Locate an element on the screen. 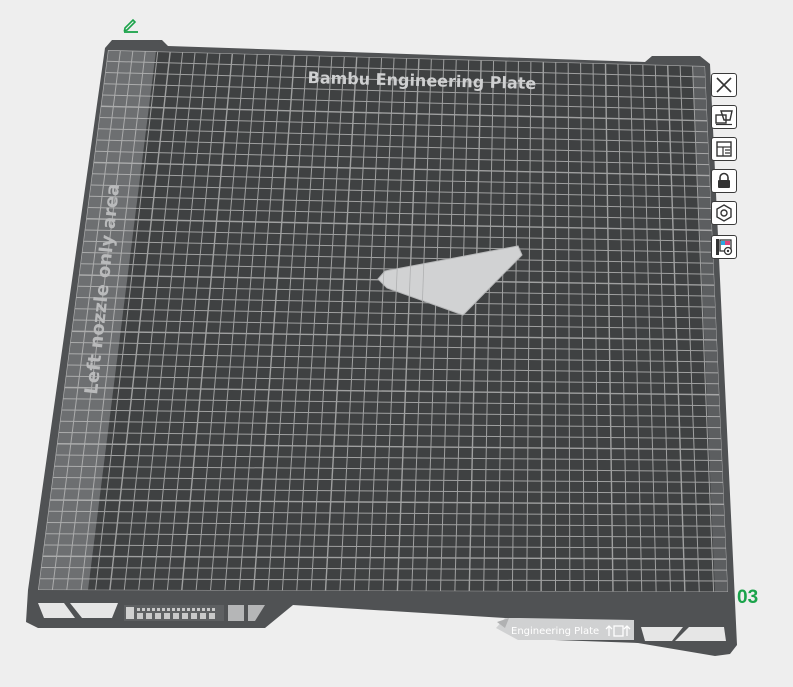 This screenshot has height=687, width=793. plate-number-label: 03 is located at coordinates (748, 597).